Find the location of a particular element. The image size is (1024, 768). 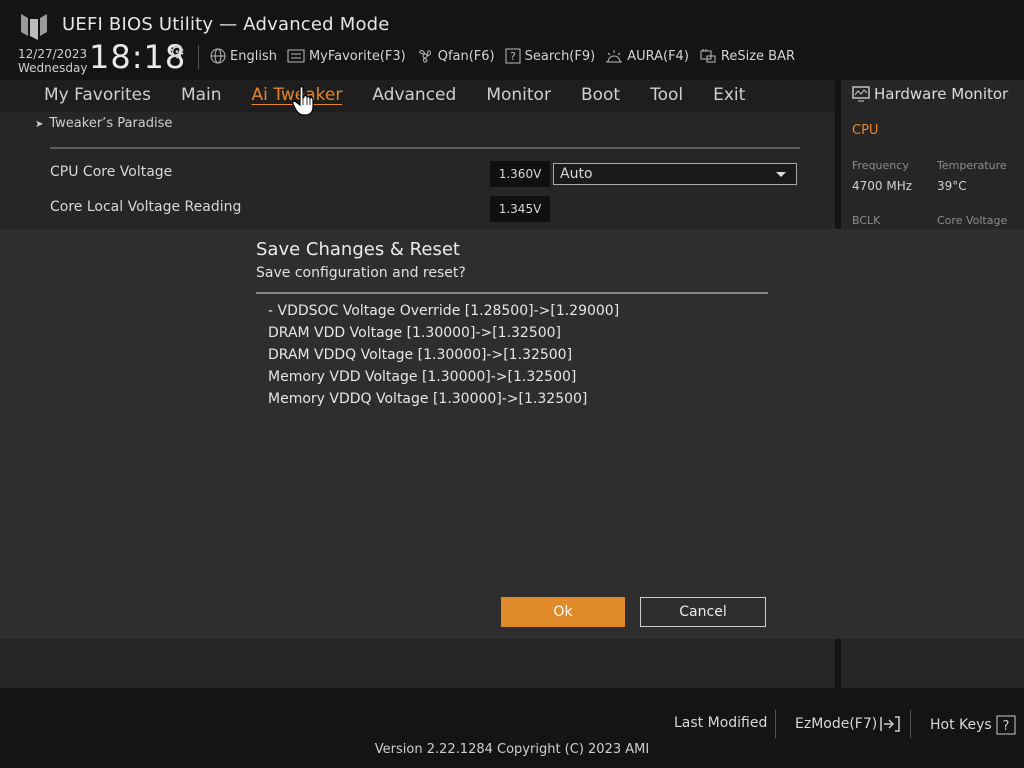

qfan-button: Qfan(F6) is located at coordinates (455, 56).